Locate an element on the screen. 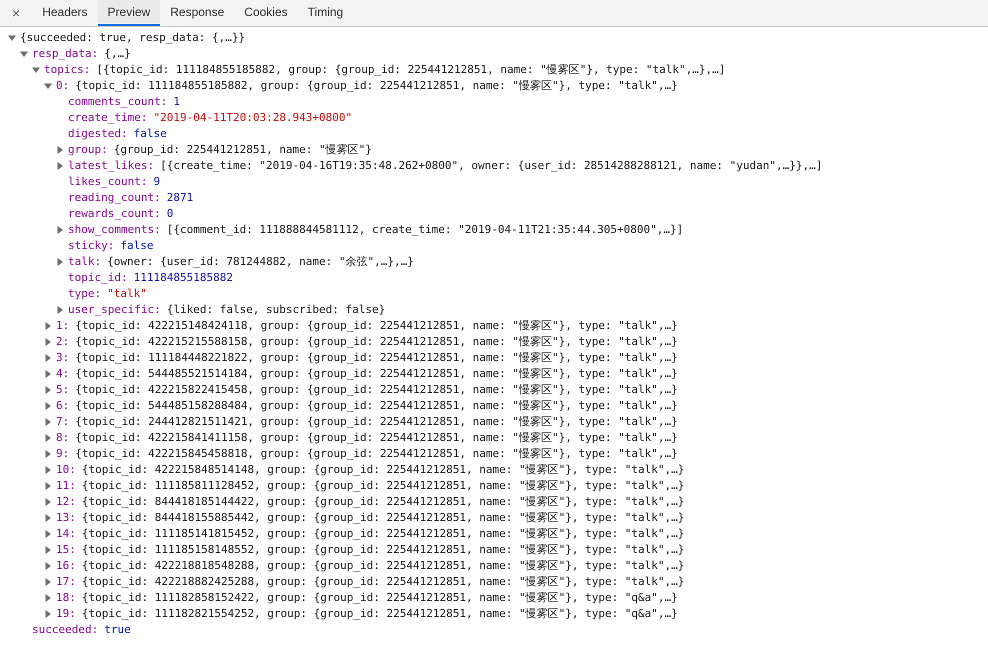  property-key: topics: is located at coordinates (67, 70).